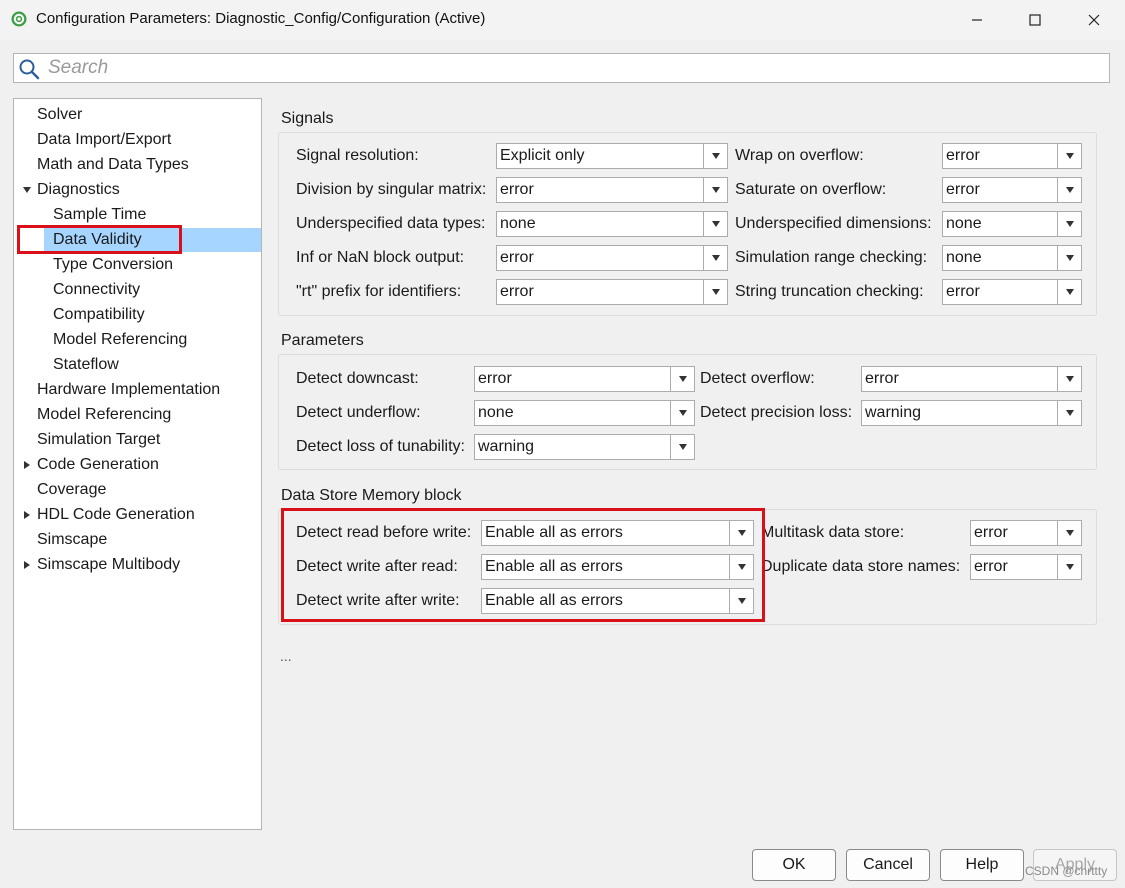 The height and width of the screenshot is (888, 1125). What do you see at coordinates (1035, 20) in the screenshot?
I see `maximize-button` at bounding box center [1035, 20].